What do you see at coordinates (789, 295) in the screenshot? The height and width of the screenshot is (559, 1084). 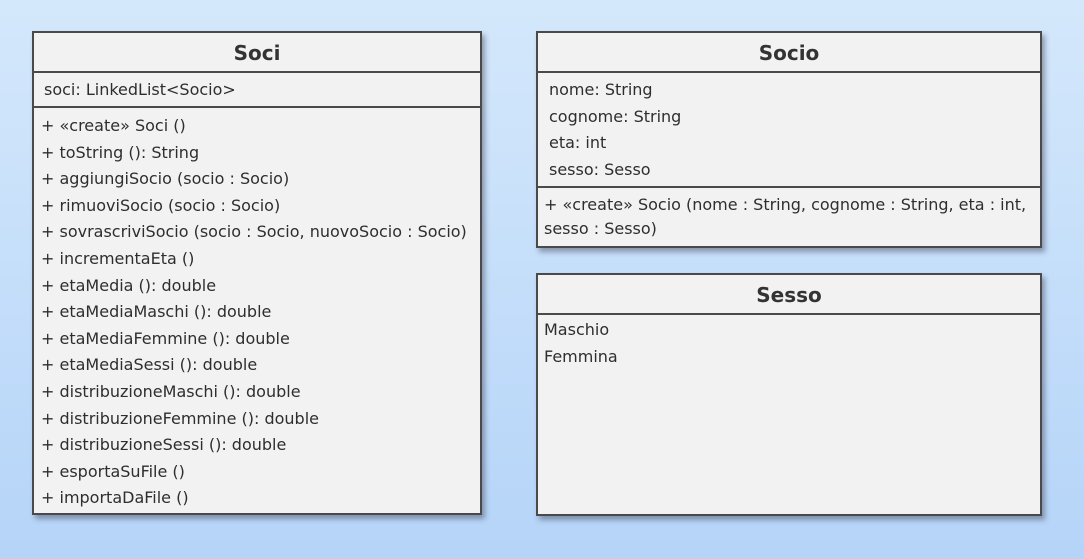 I see `enum-sesso-name: Sesso` at bounding box center [789, 295].